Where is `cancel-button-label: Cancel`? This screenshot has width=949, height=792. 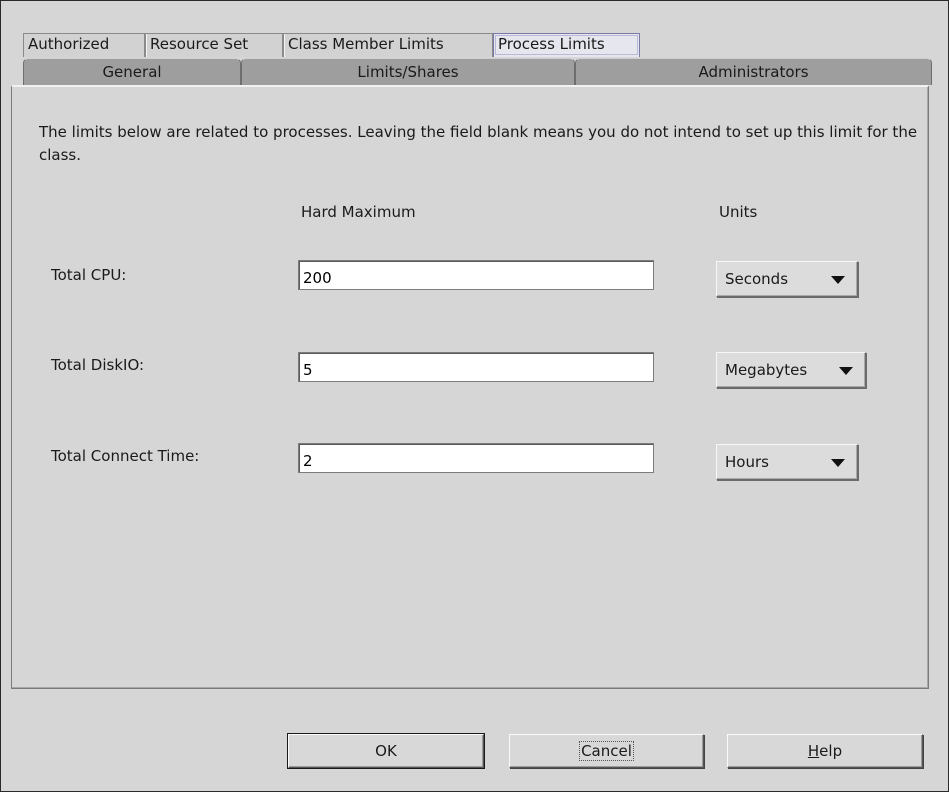 cancel-button-label: Cancel is located at coordinates (606, 751).